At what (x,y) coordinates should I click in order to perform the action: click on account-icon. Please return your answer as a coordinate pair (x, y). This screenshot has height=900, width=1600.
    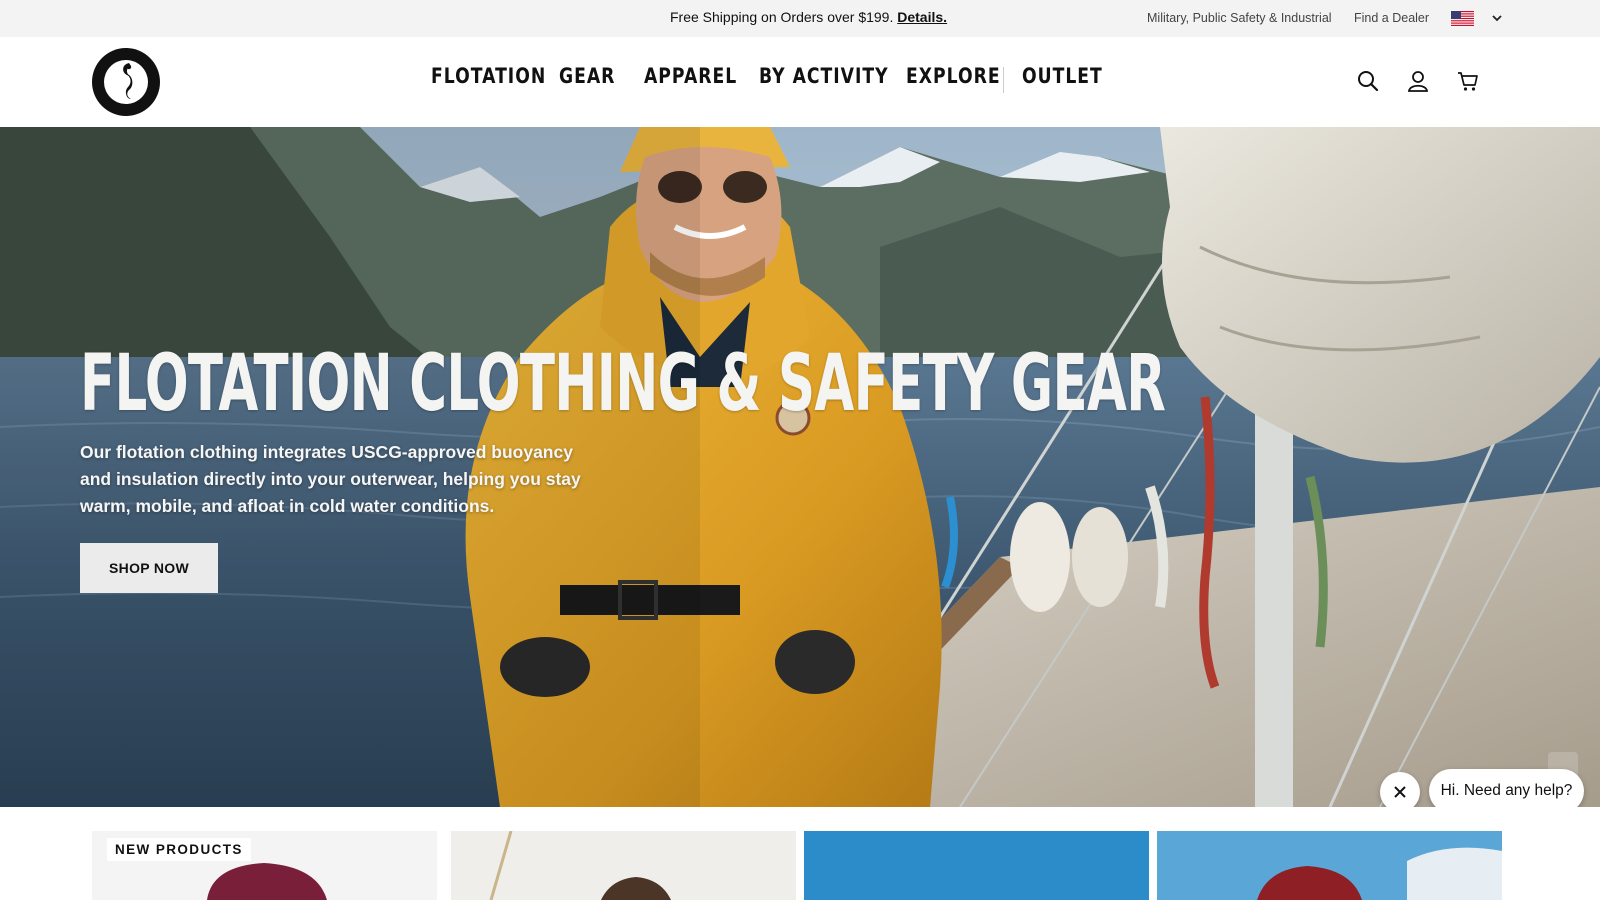
    Looking at the image, I should click on (1418, 81).